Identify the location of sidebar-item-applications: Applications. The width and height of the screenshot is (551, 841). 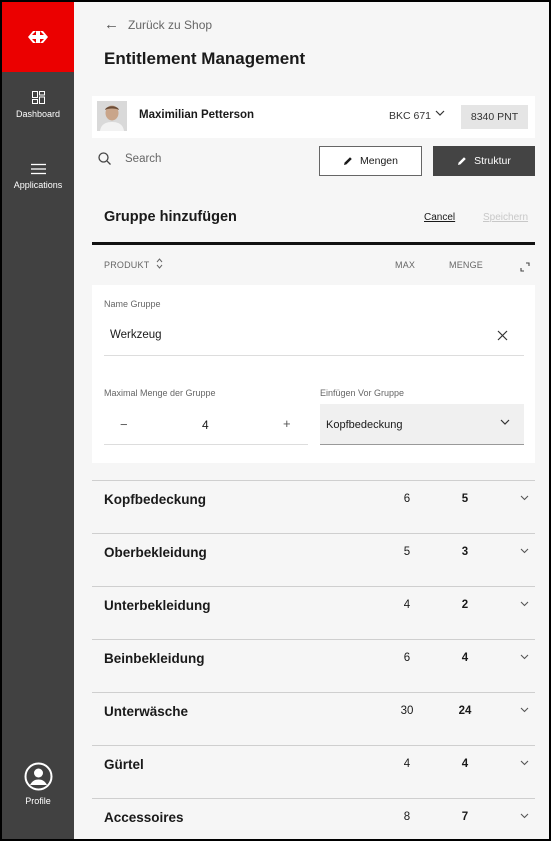
(38, 176).